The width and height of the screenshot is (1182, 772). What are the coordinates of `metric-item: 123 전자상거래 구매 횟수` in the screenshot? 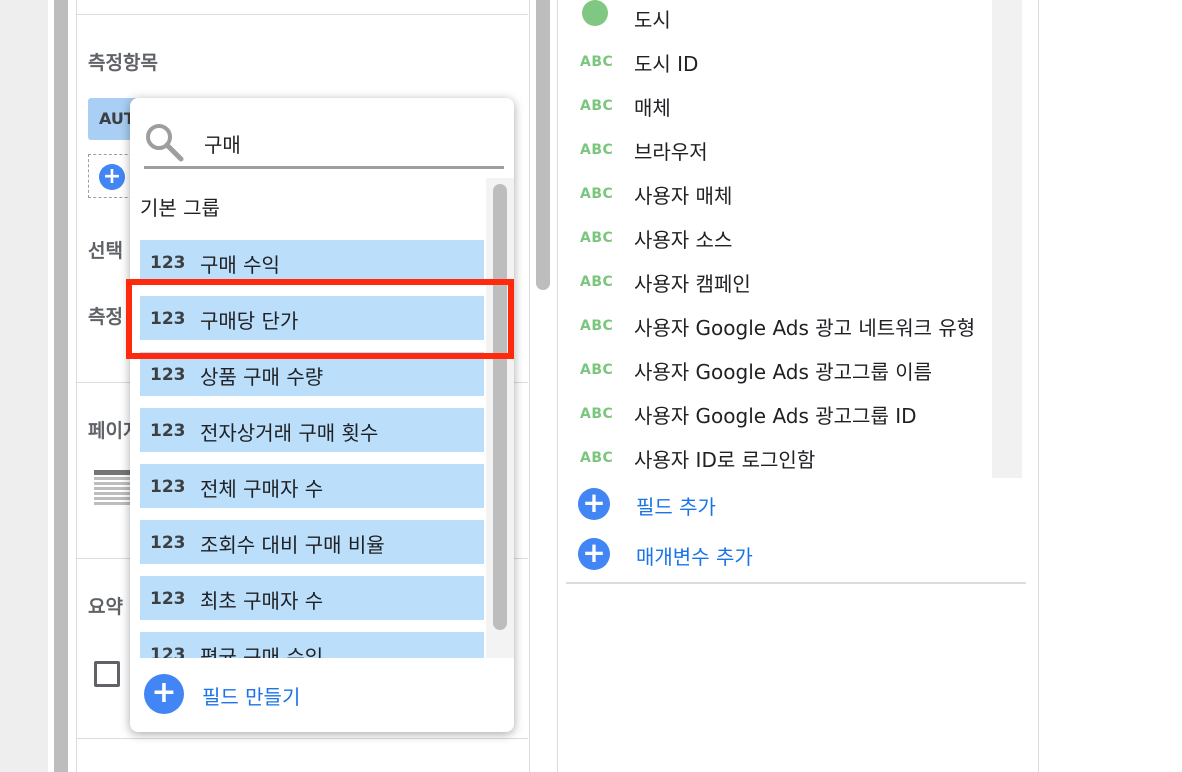 It's located at (312, 430).